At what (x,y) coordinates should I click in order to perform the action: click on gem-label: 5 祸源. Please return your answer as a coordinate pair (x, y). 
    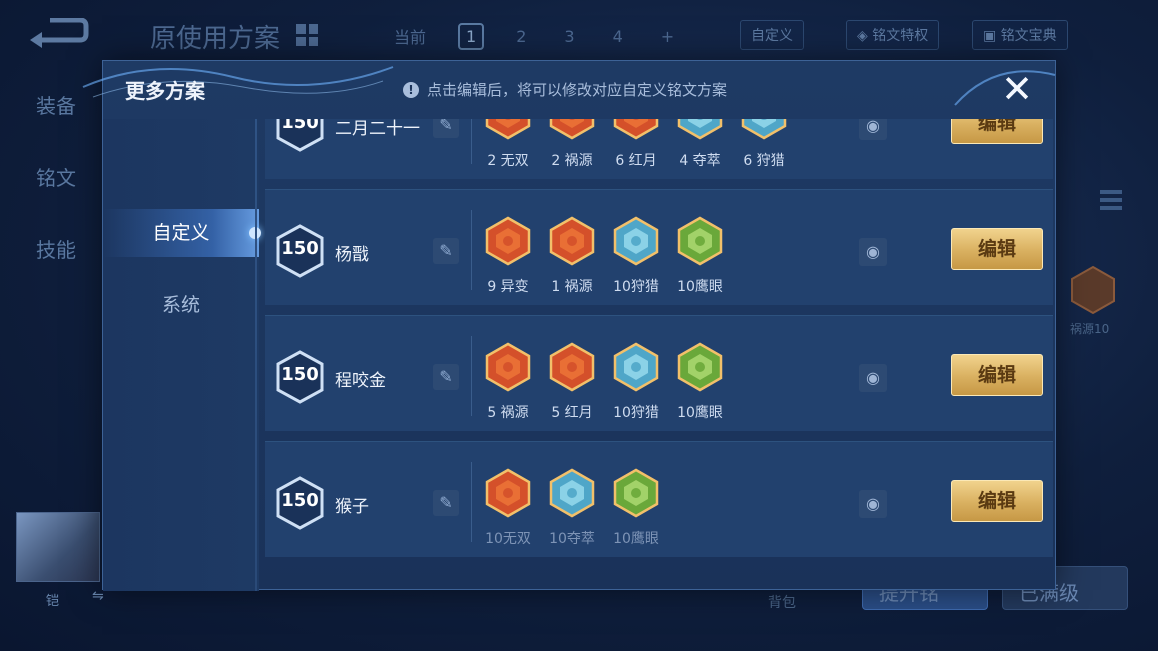
    Looking at the image, I should click on (508, 413).